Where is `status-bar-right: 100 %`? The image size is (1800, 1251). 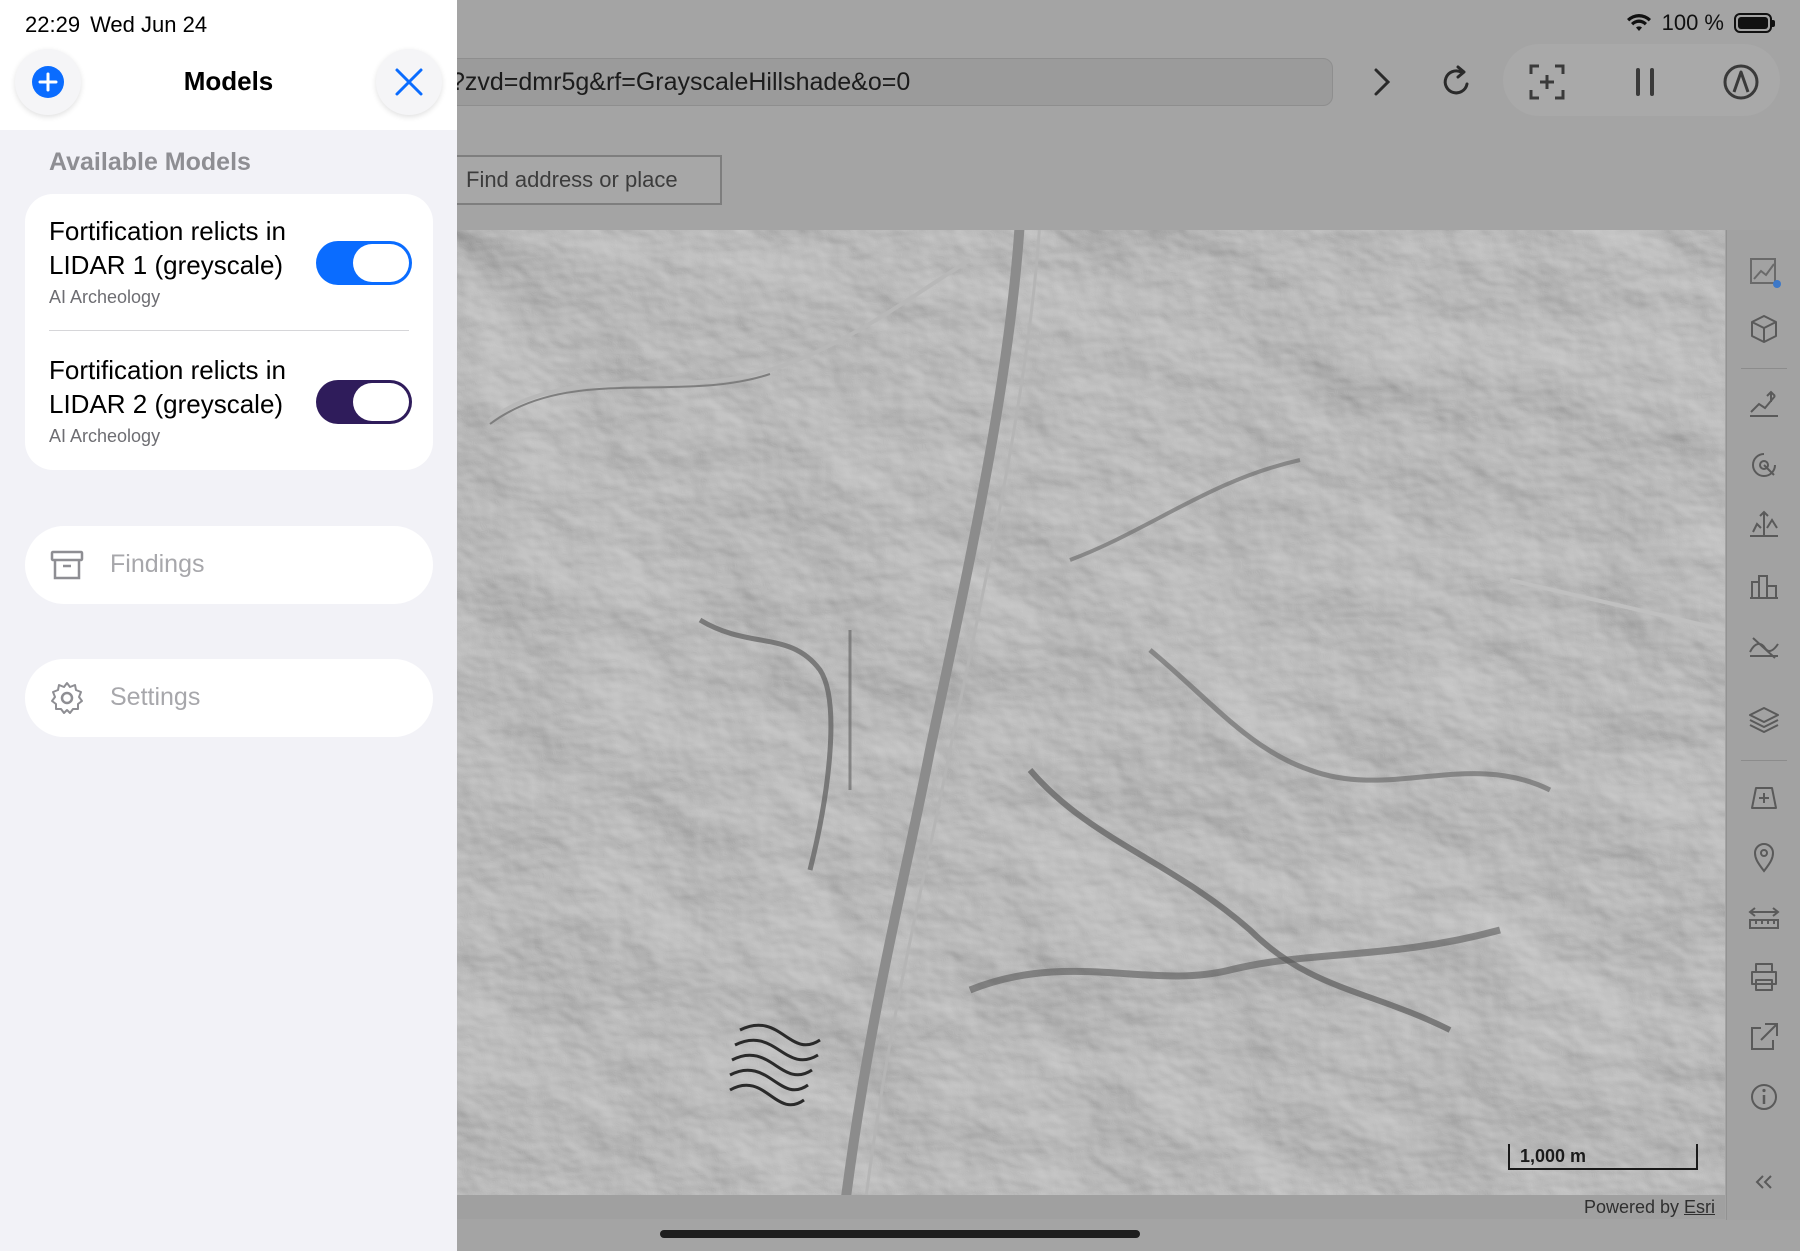
status-bar-right: 100 % is located at coordinates (1700, 23).